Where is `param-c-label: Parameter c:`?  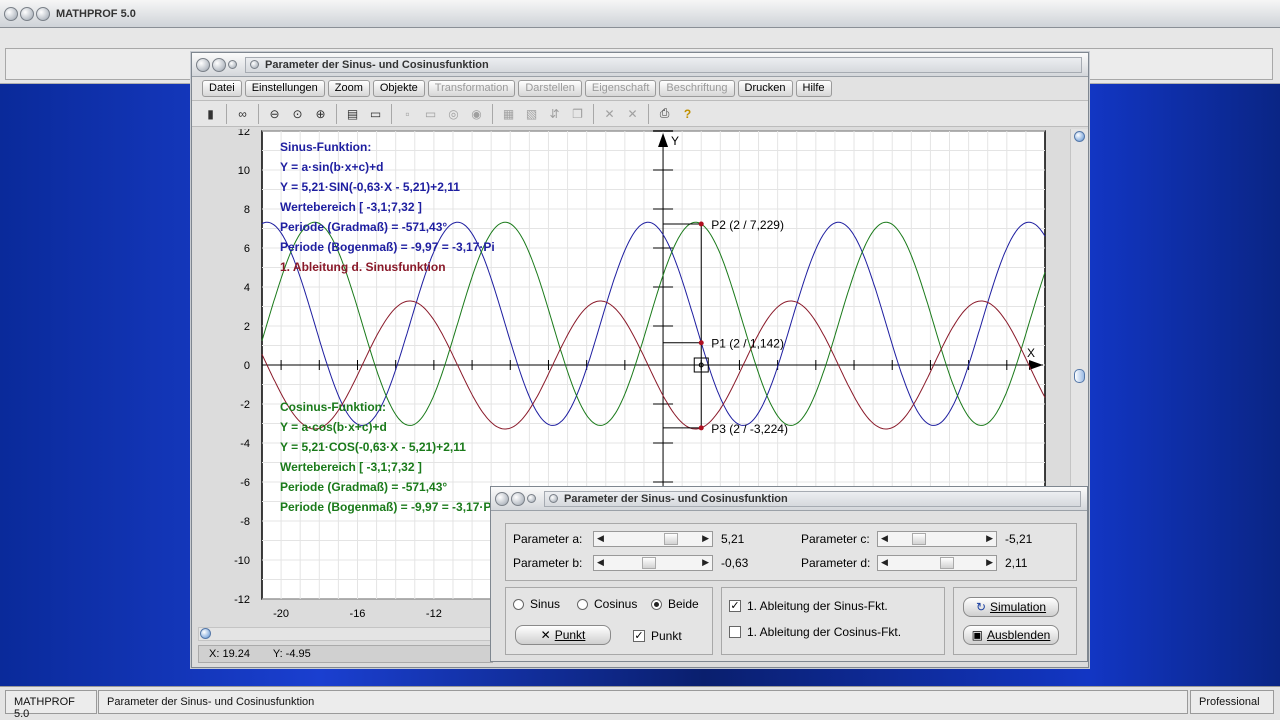 param-c-label: Parameter c: is located at coordinates (835, 539).